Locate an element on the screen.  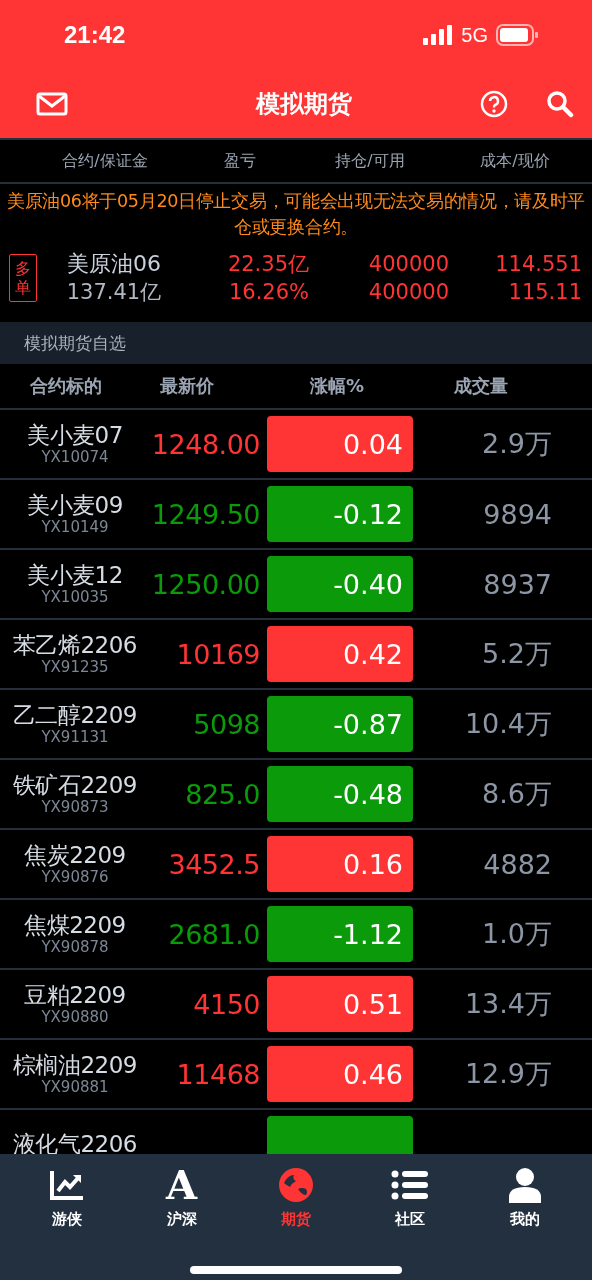
tab-item: 我的 is located at coordinates (525, 1199).